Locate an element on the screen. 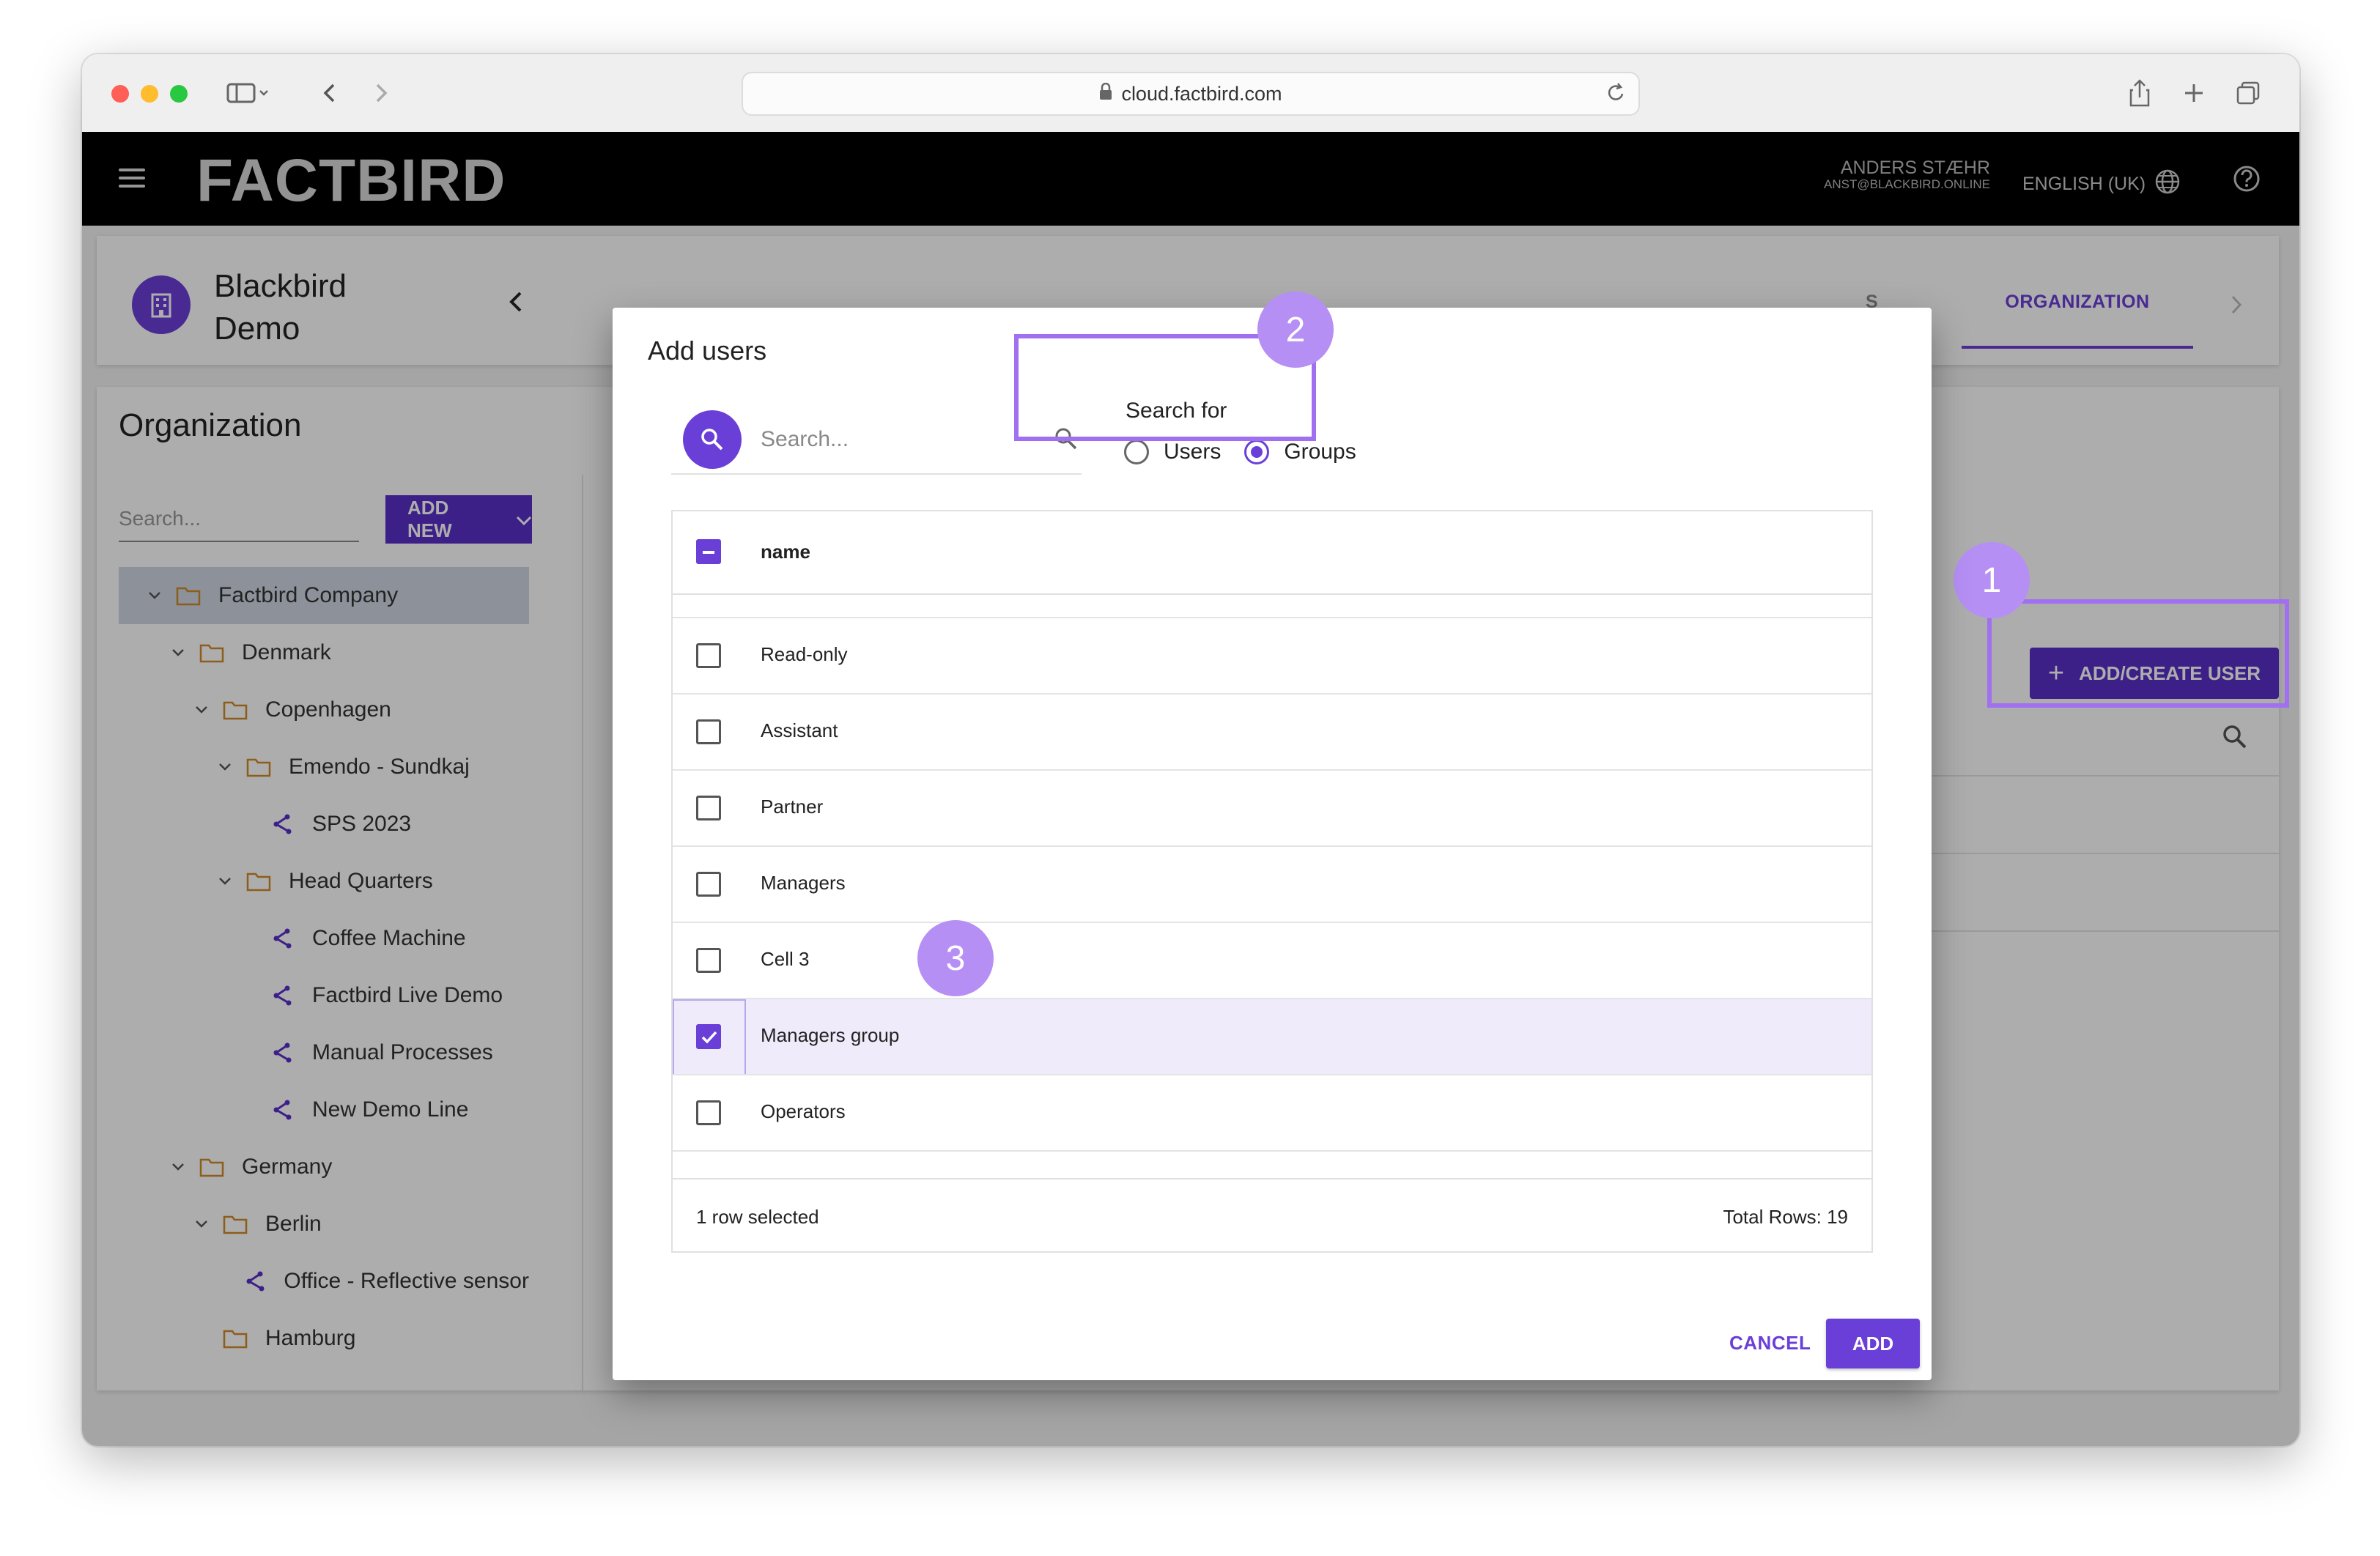  table-row: Partner is located at coordinates (1272, 807).